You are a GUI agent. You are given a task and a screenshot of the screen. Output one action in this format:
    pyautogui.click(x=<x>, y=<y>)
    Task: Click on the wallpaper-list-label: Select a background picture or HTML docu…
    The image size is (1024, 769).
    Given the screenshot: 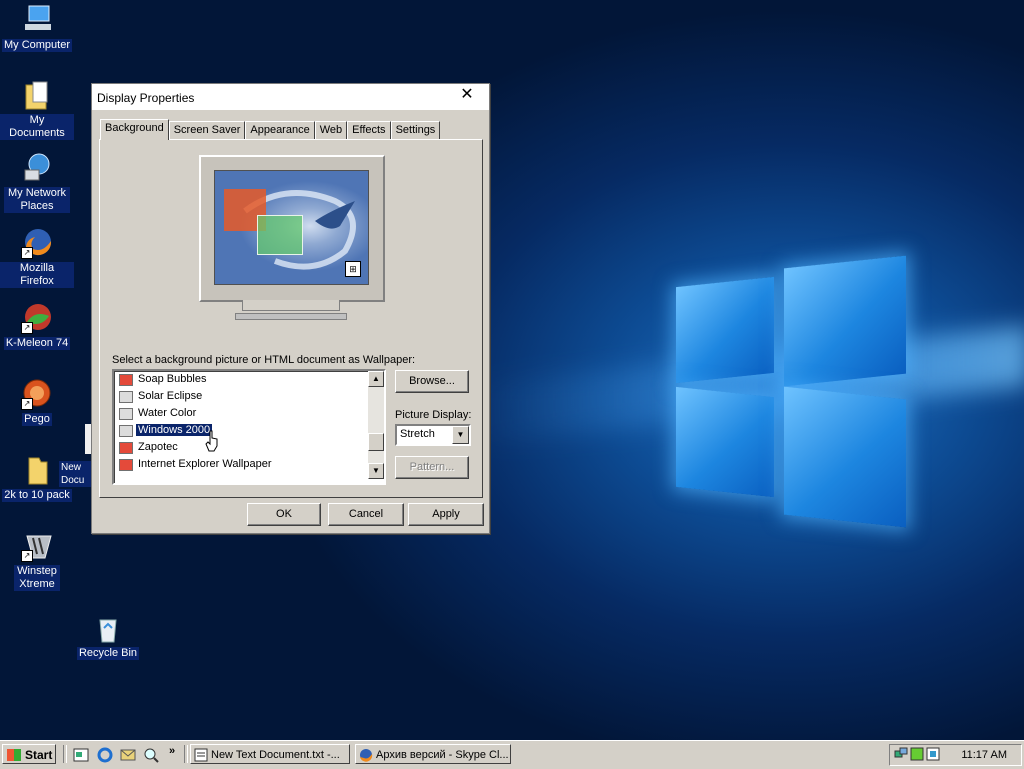 What is the action you would take?
    pyautogui.click(x=264, y=360)
    